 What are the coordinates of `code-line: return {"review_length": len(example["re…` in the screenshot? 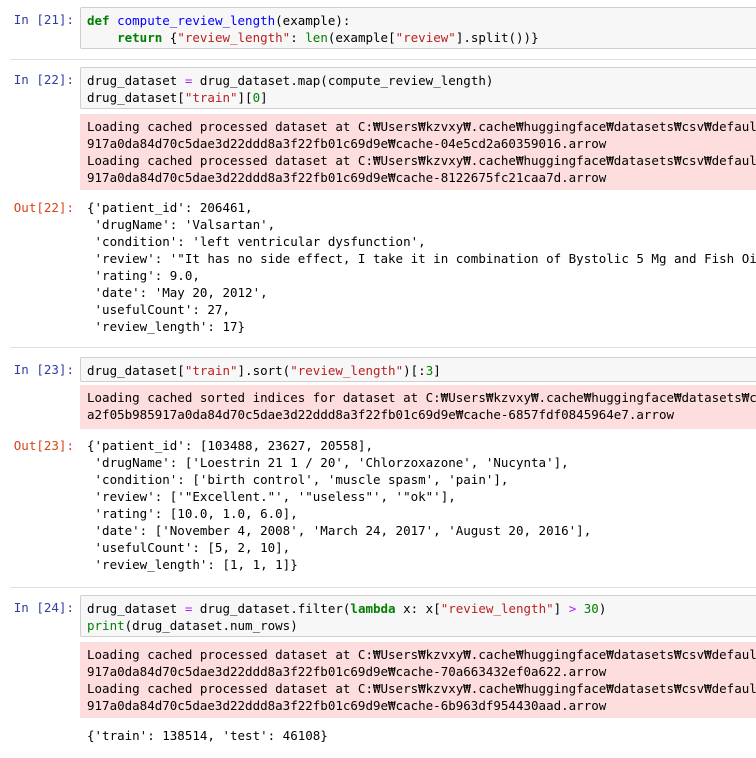 It's located at (328, 37).